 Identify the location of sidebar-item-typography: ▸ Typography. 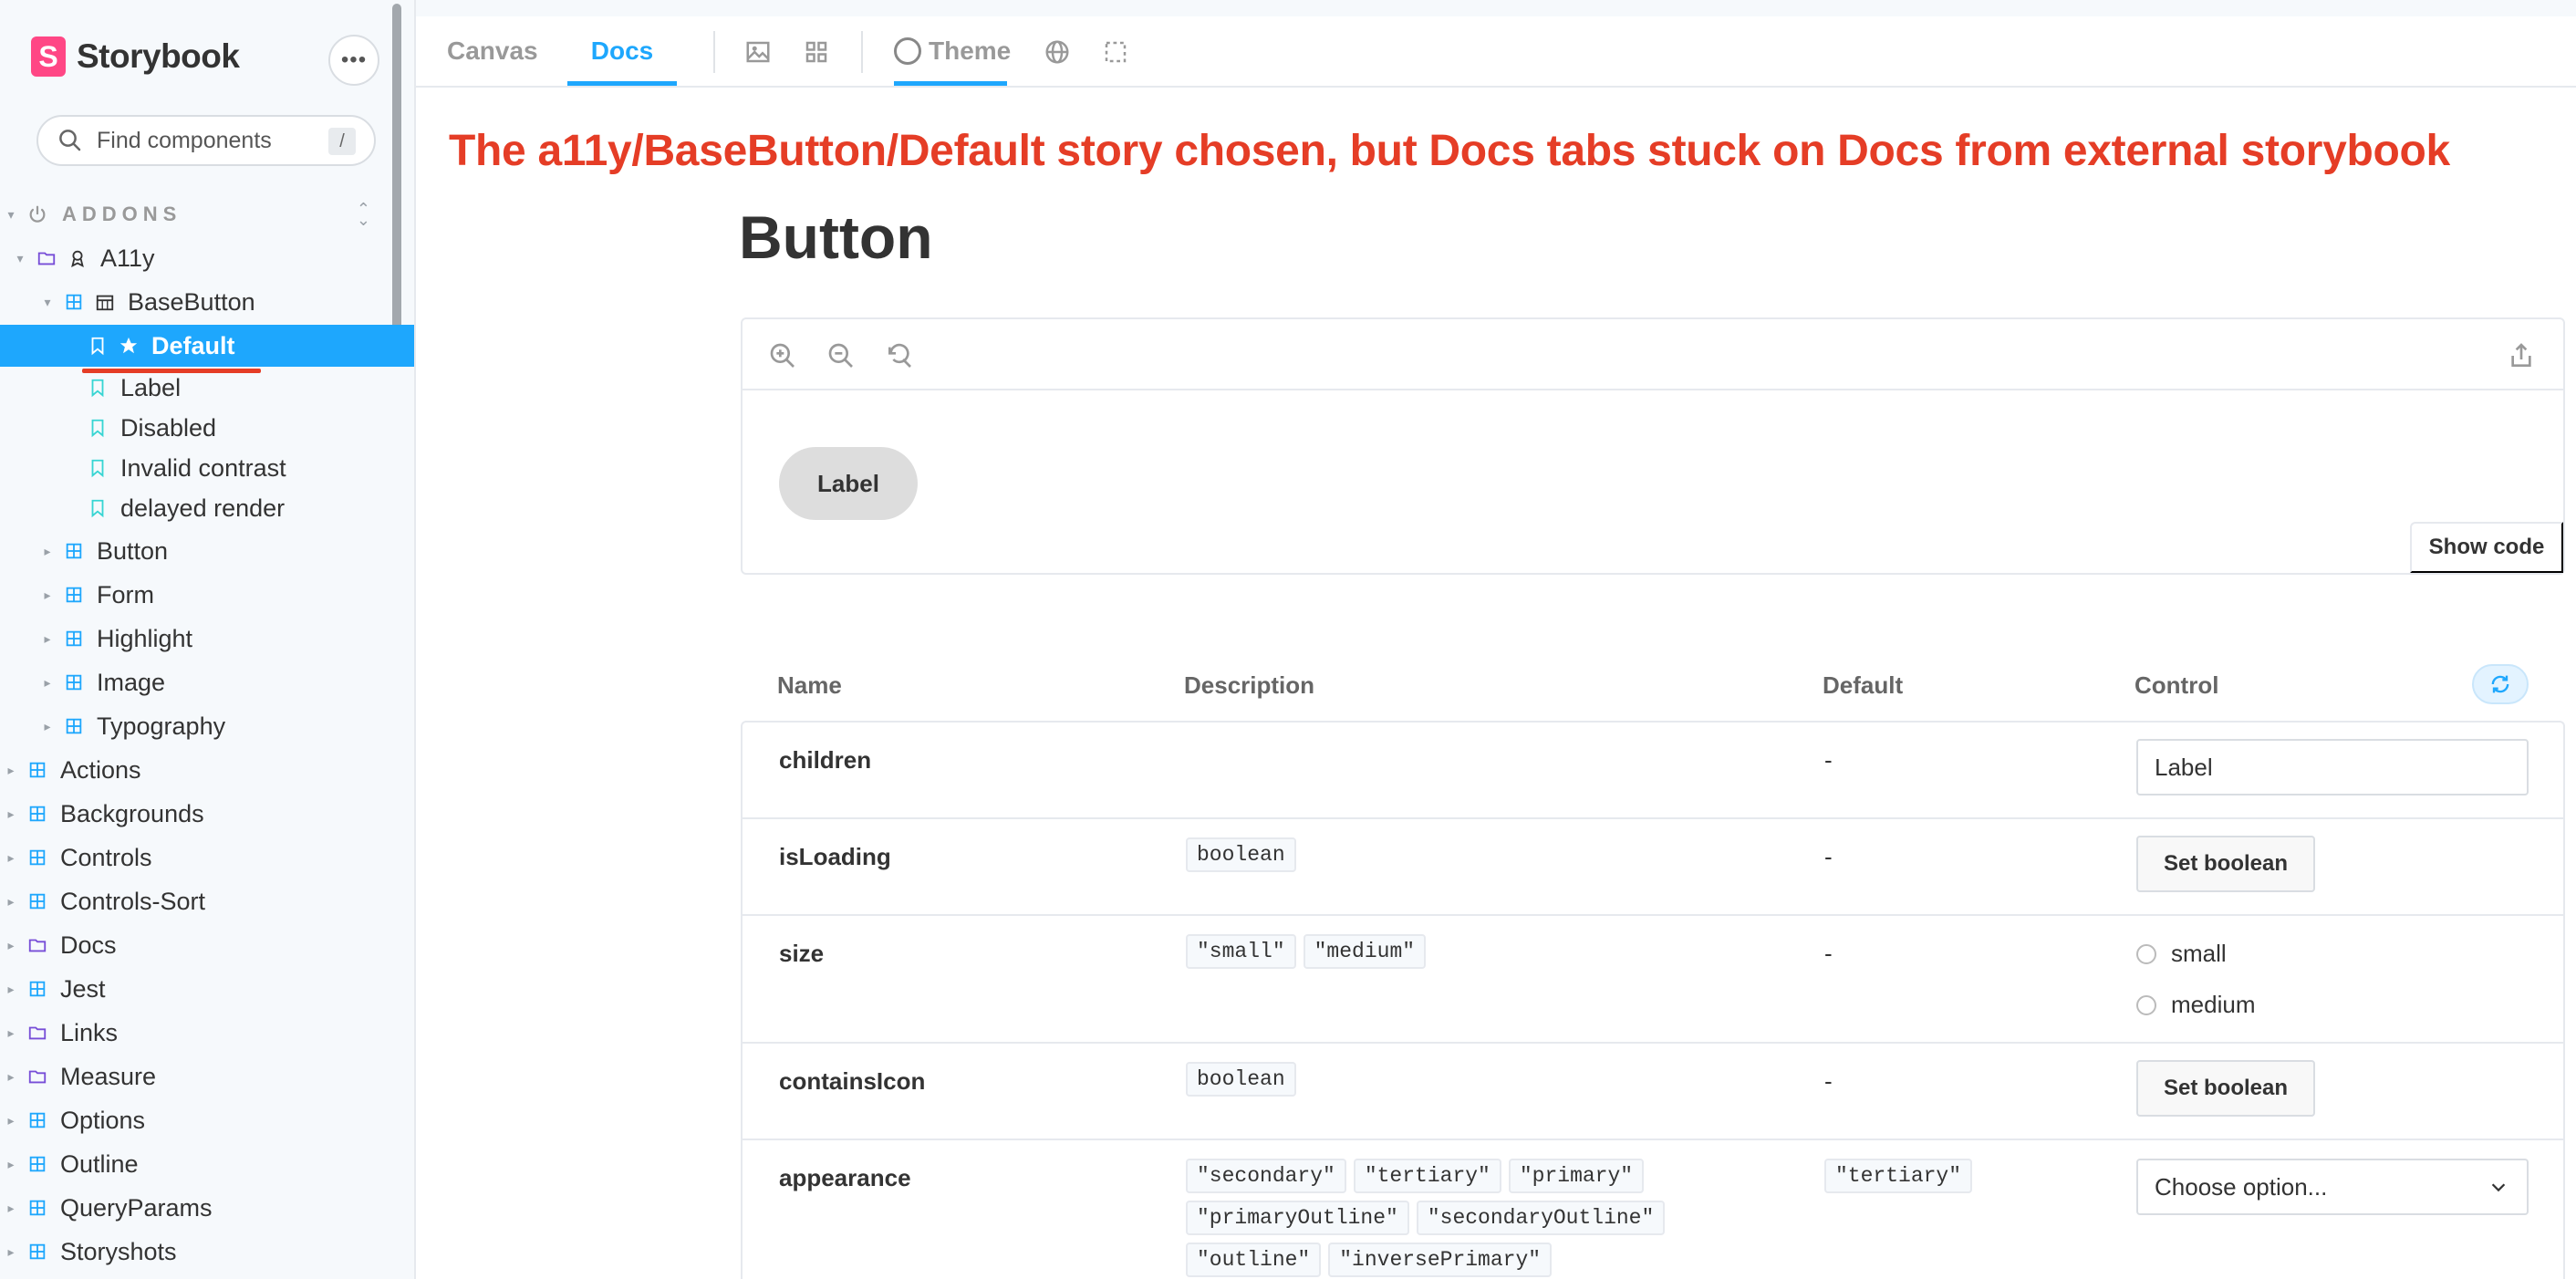
(207, 726).